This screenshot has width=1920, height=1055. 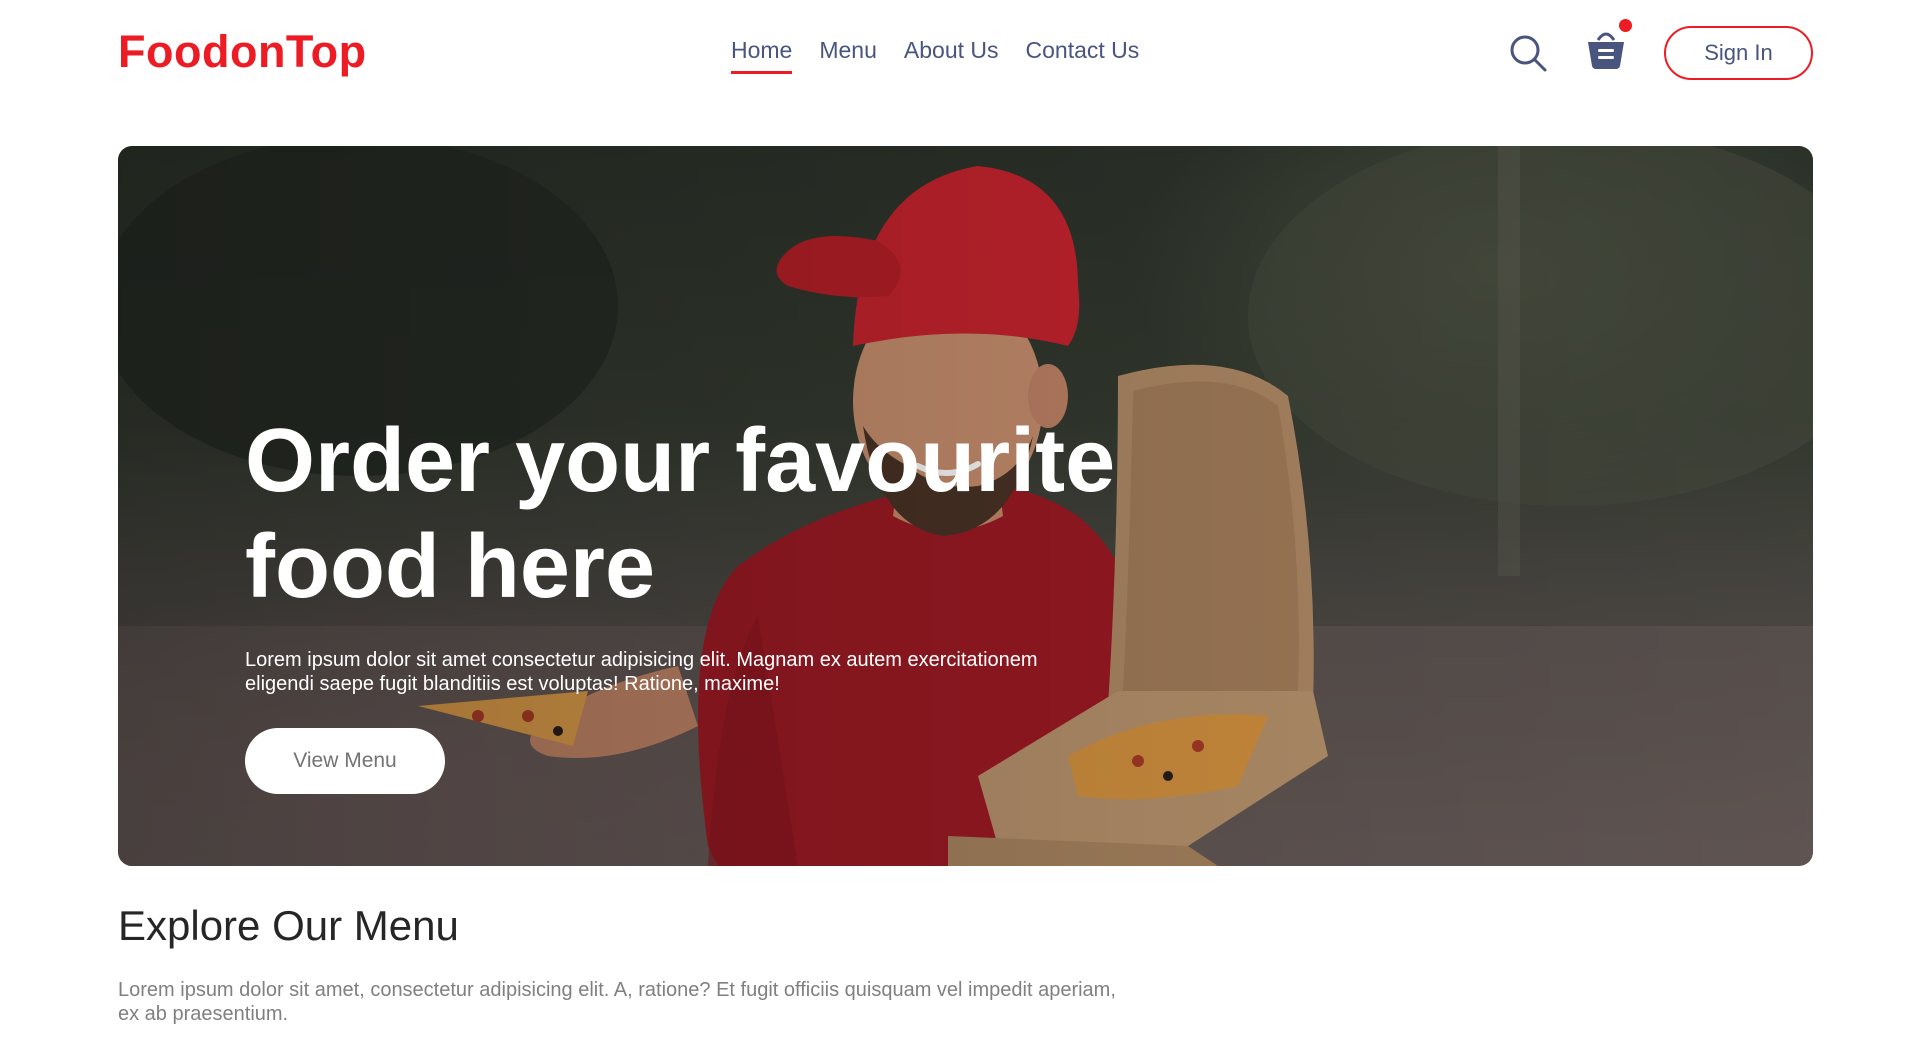 What do you see at coordinates (951, 54) in the screenshot?
I see `nav-link-about-us: About Us` at bounding box center [951, 54].